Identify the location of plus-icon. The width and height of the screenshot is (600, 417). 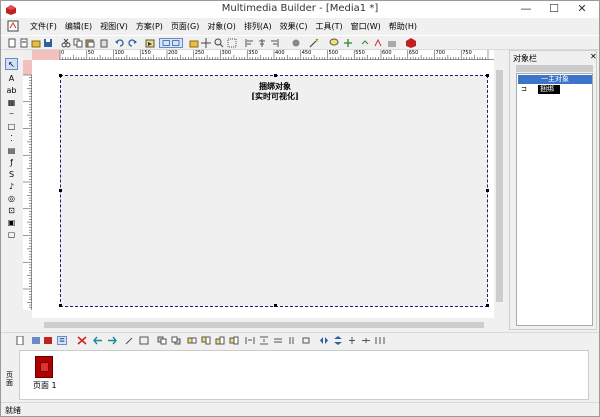
(348, 43).